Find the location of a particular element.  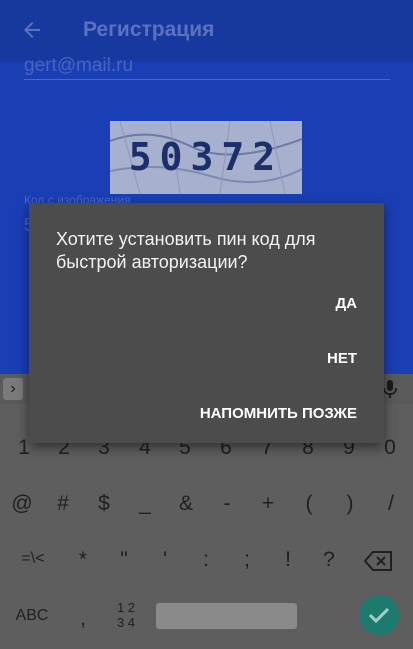

yes-button: ДА is located at coordinates (346, 303).